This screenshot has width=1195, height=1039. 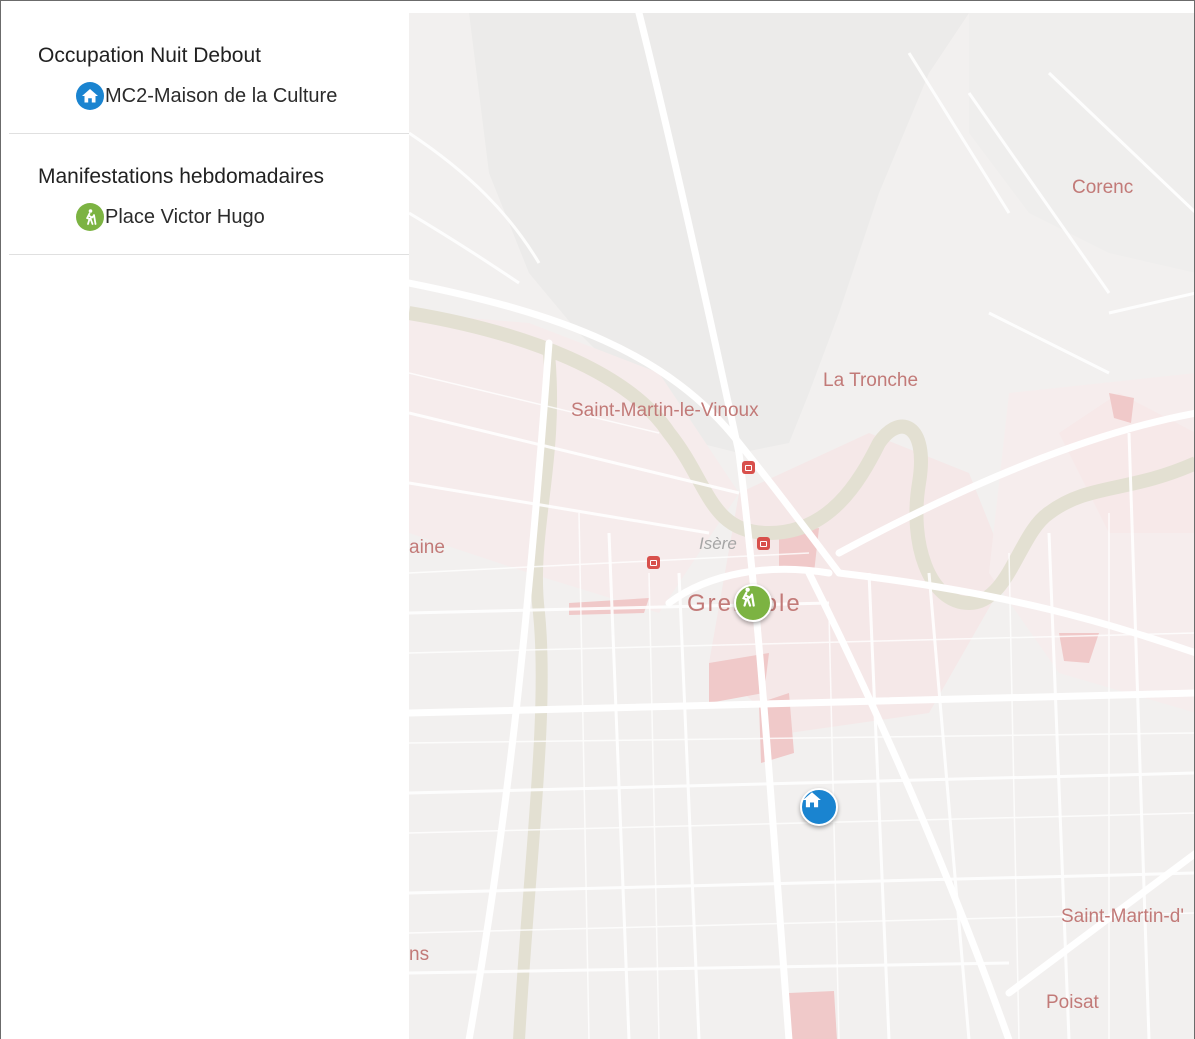 I want to click on group-title: Occupation Nuit Debout, so click(x=149, y=55).